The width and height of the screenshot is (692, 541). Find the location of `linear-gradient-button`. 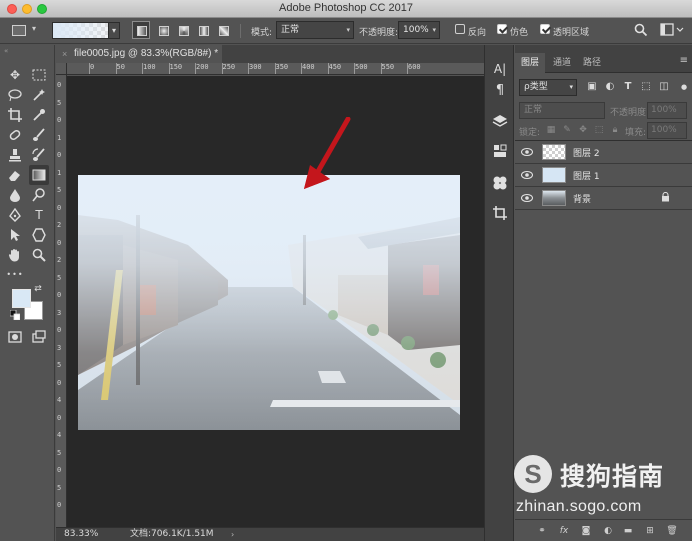

linear-gradient-button is located at coordinates (141, 30).